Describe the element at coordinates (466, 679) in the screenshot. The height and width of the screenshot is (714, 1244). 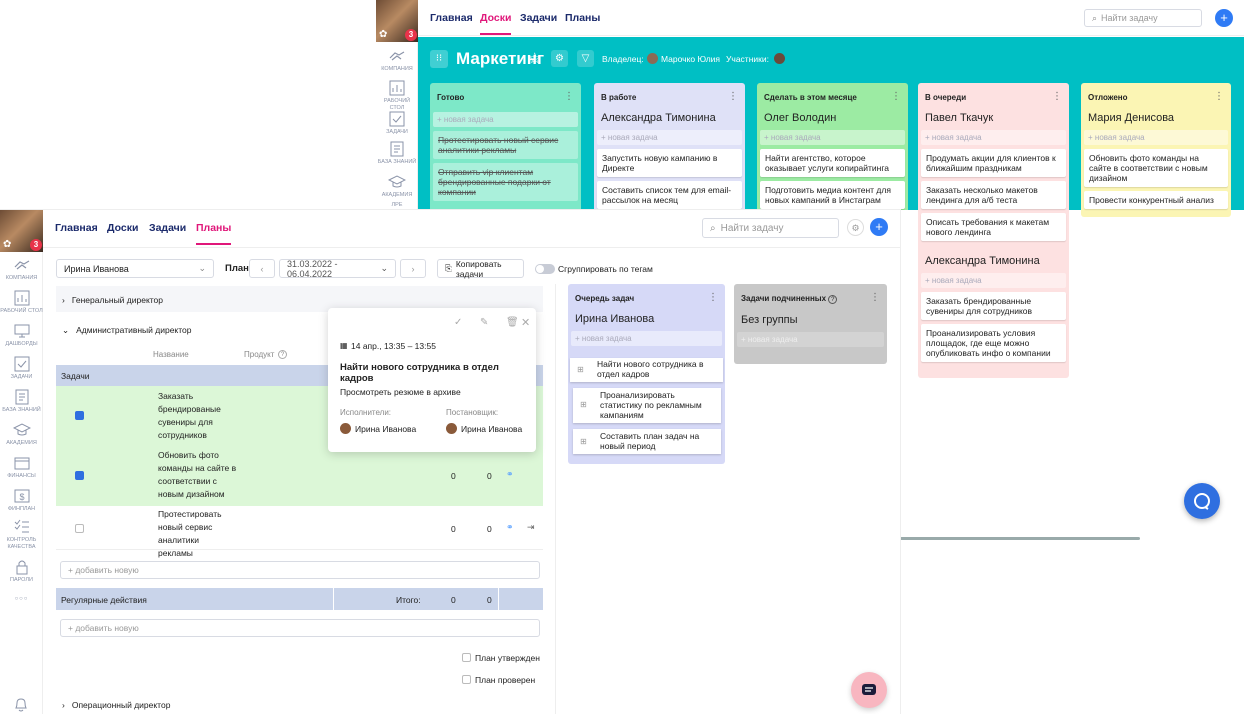
I see `plan-checked-checkbox` at that location.